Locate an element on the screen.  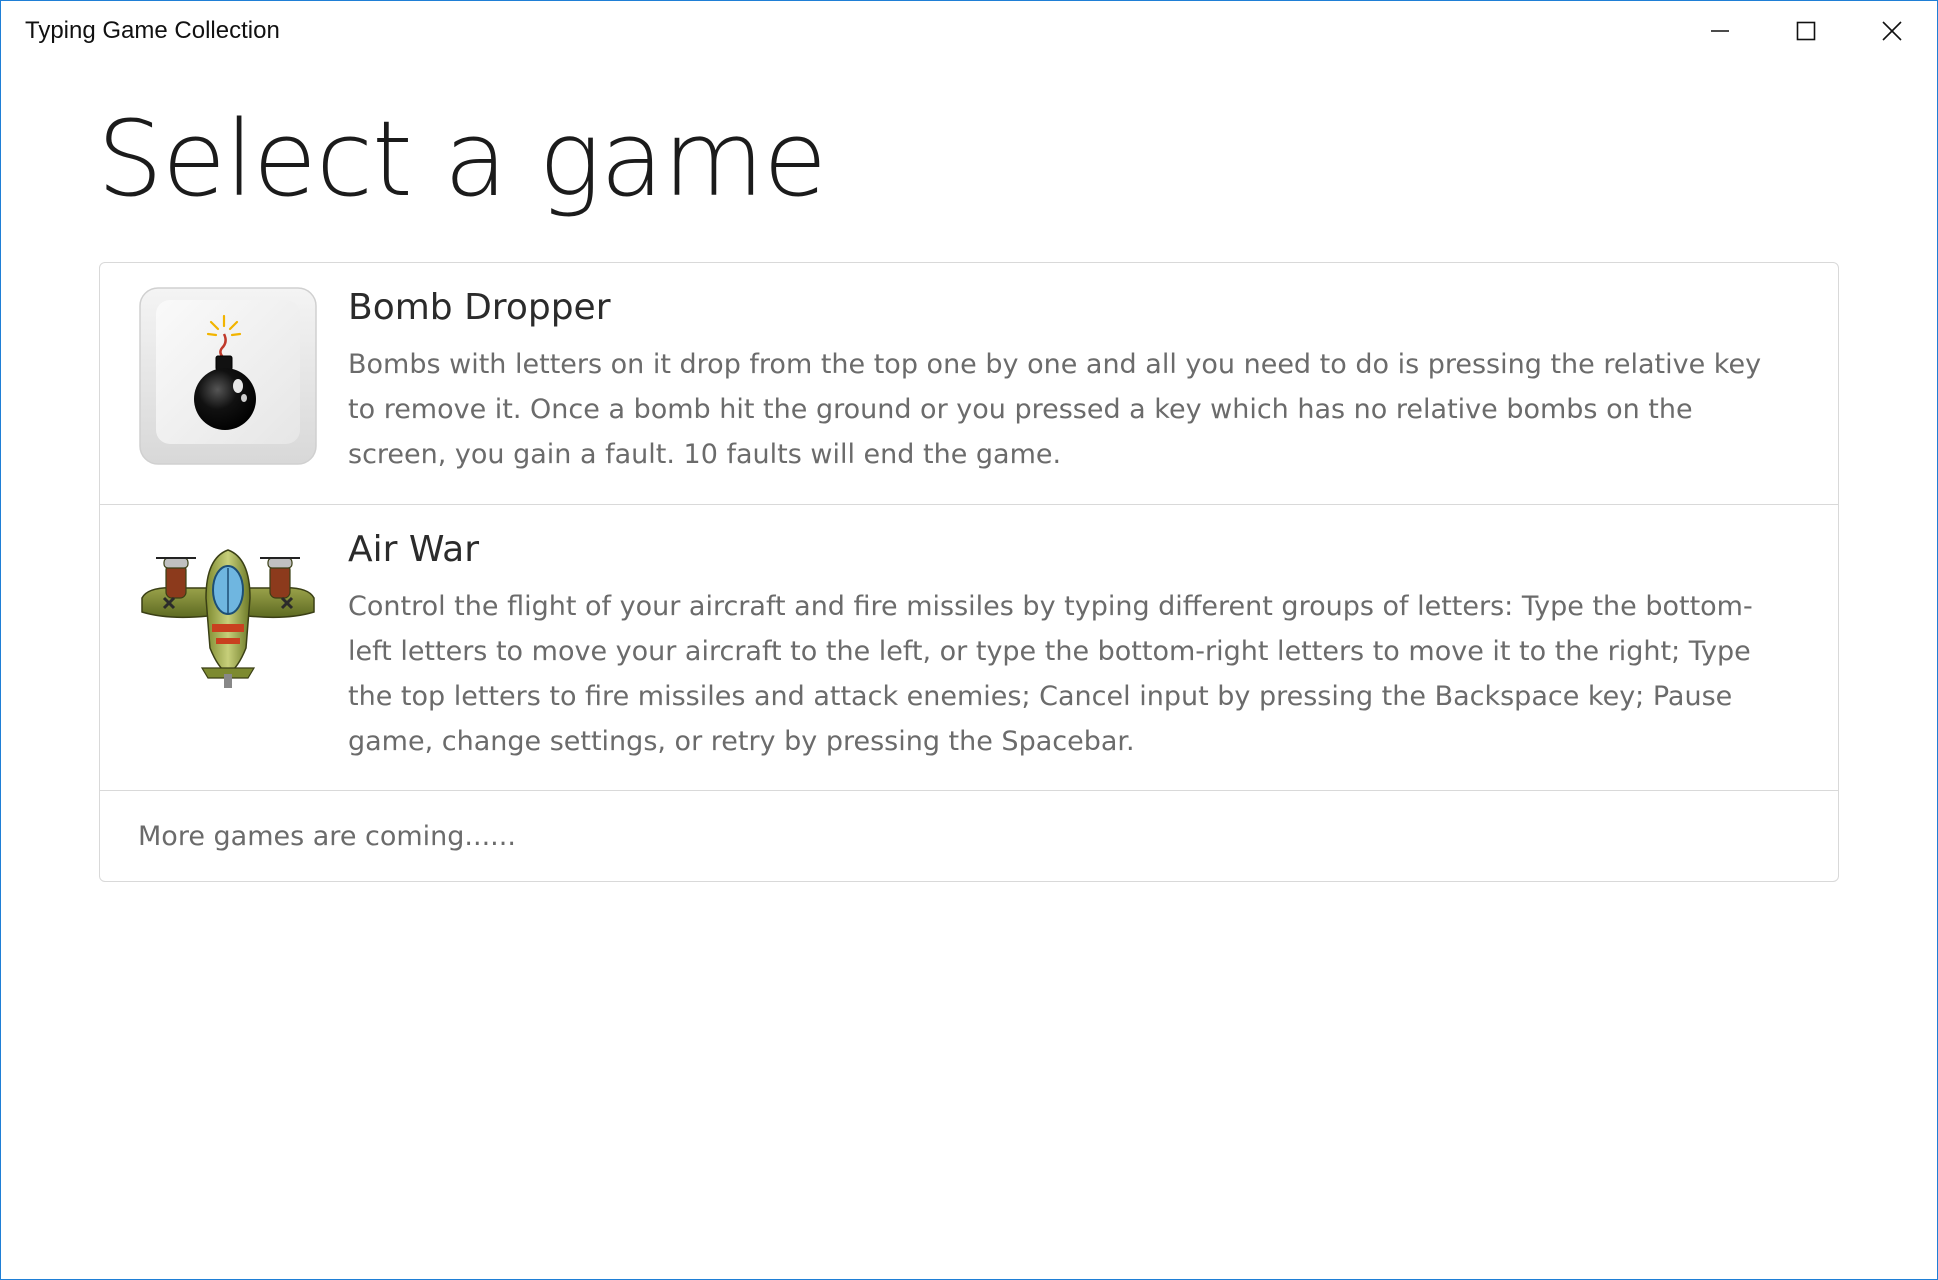
minimize-icon is located at coordinates (1720, 31).